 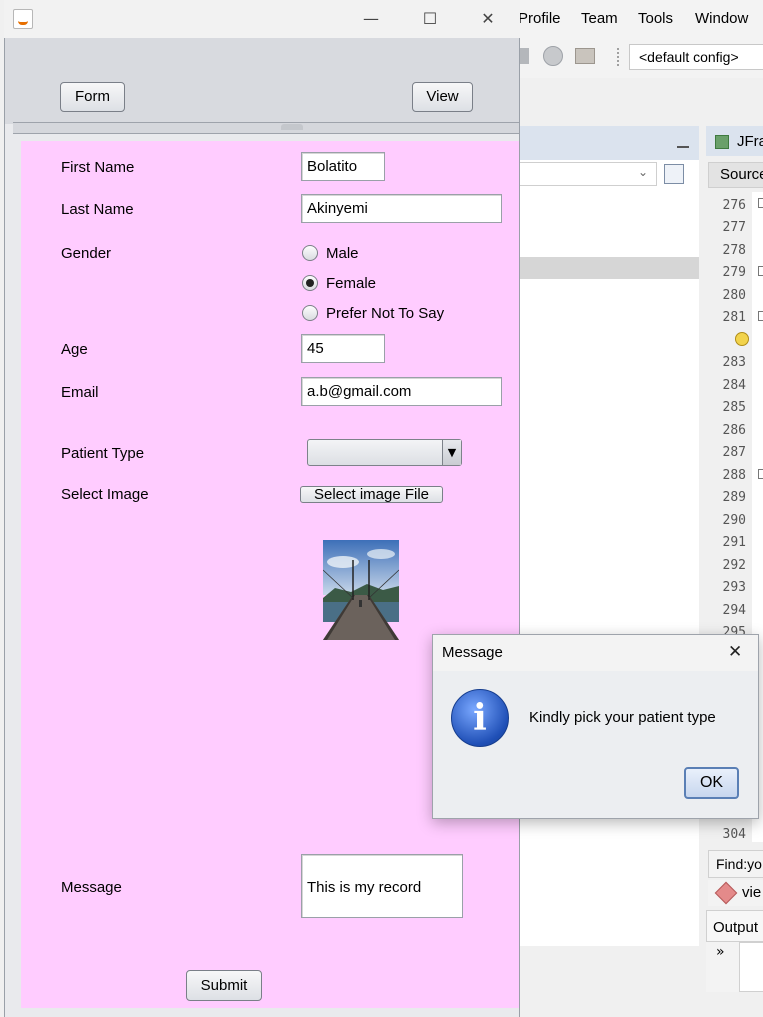 What do you see at coordinates (734, 497) in the screenshot?
I see `line-number: 289` at bounding box center [734, 497].